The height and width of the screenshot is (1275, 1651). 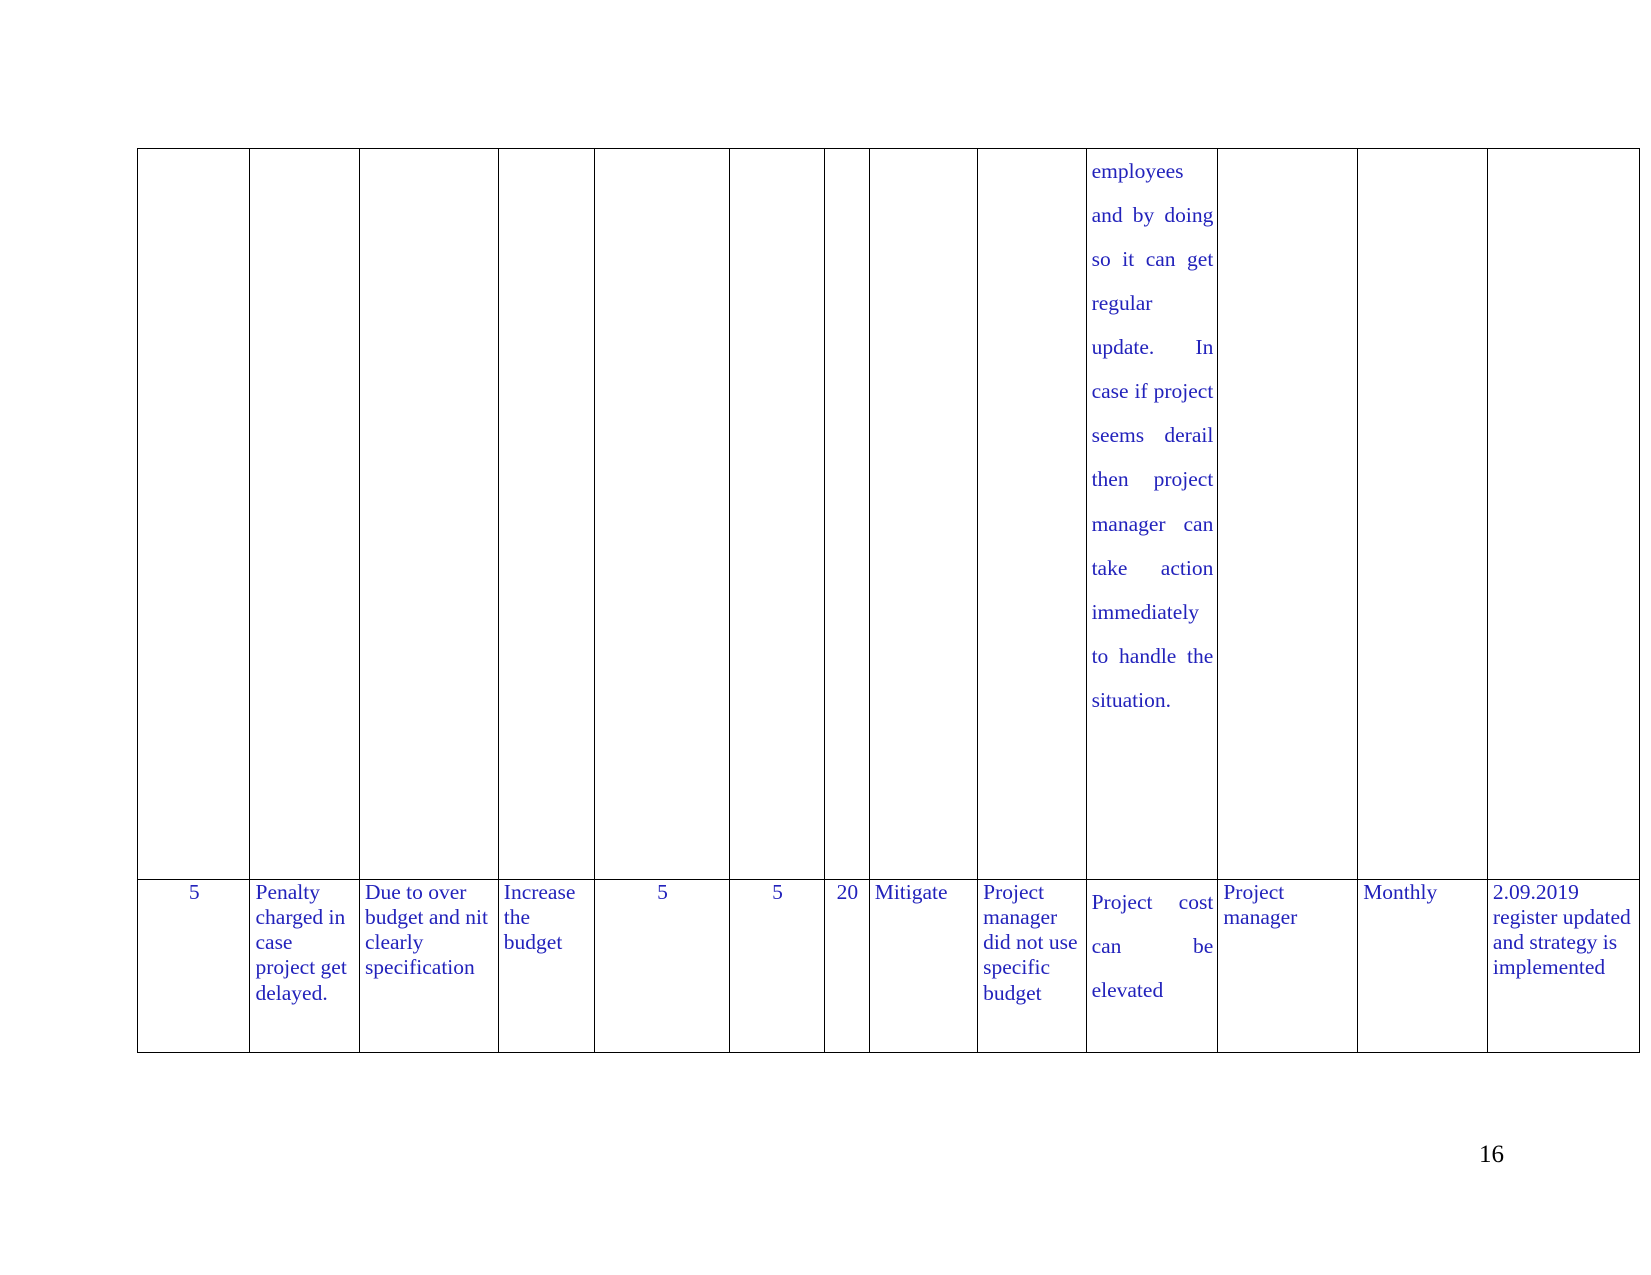 What do you see at coordinates (662, 966) in the screenshot?
I see `cell-probability: 5` at bounding box center [662, 966].